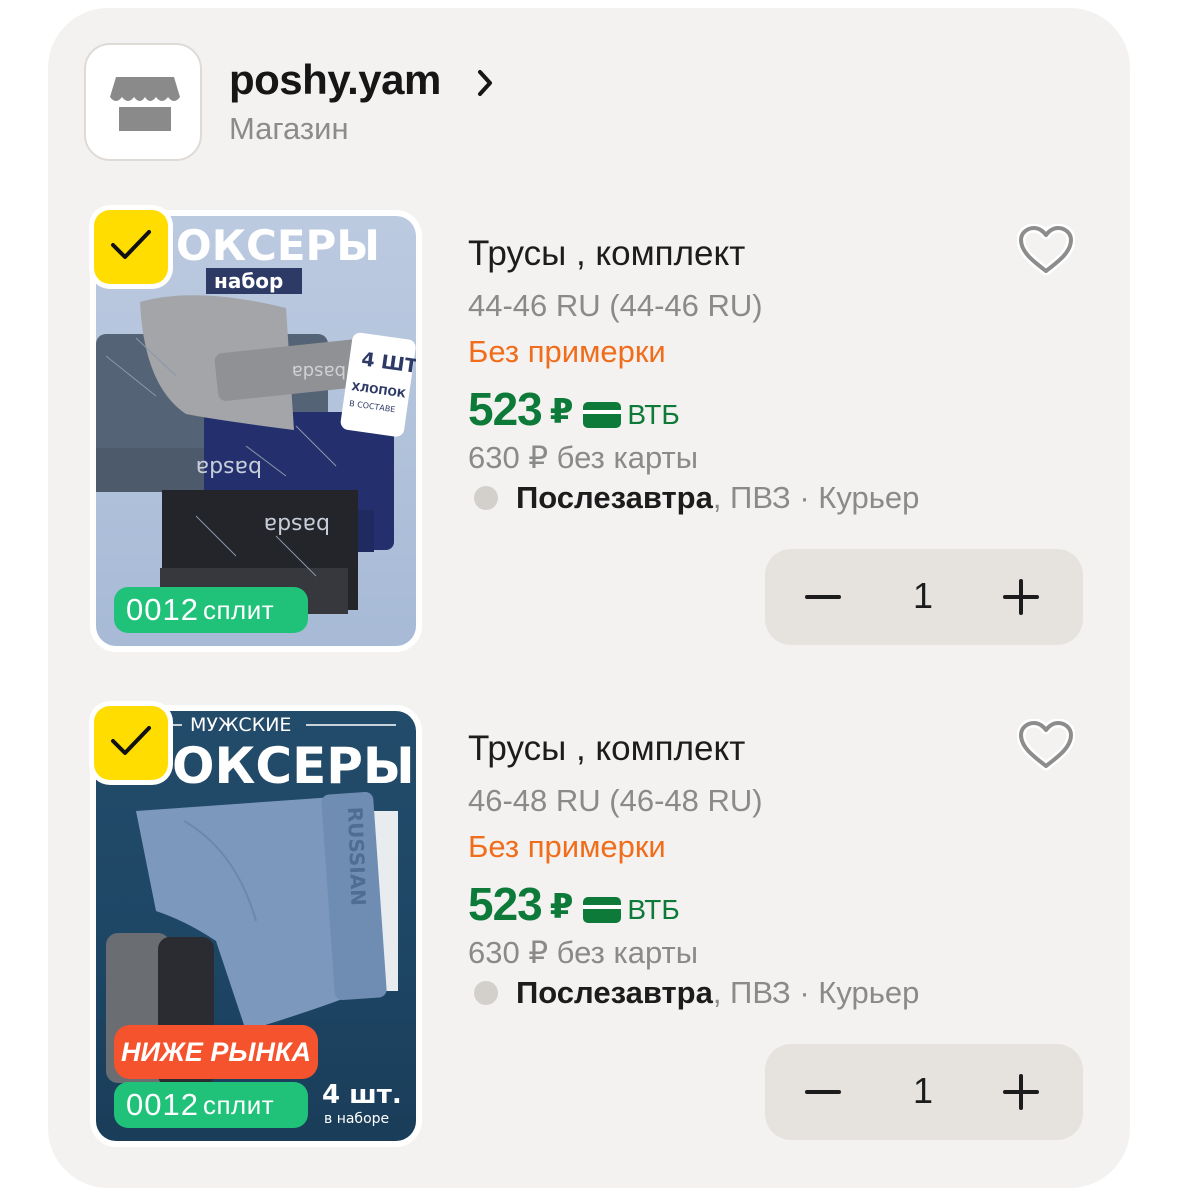 The height and width of the screenshot is (1204, 1179). What do you see at coordinates (362, 1095) in the screenshot?
I see `svg-text: 4 шт.` at bounding box center [362, 1095].